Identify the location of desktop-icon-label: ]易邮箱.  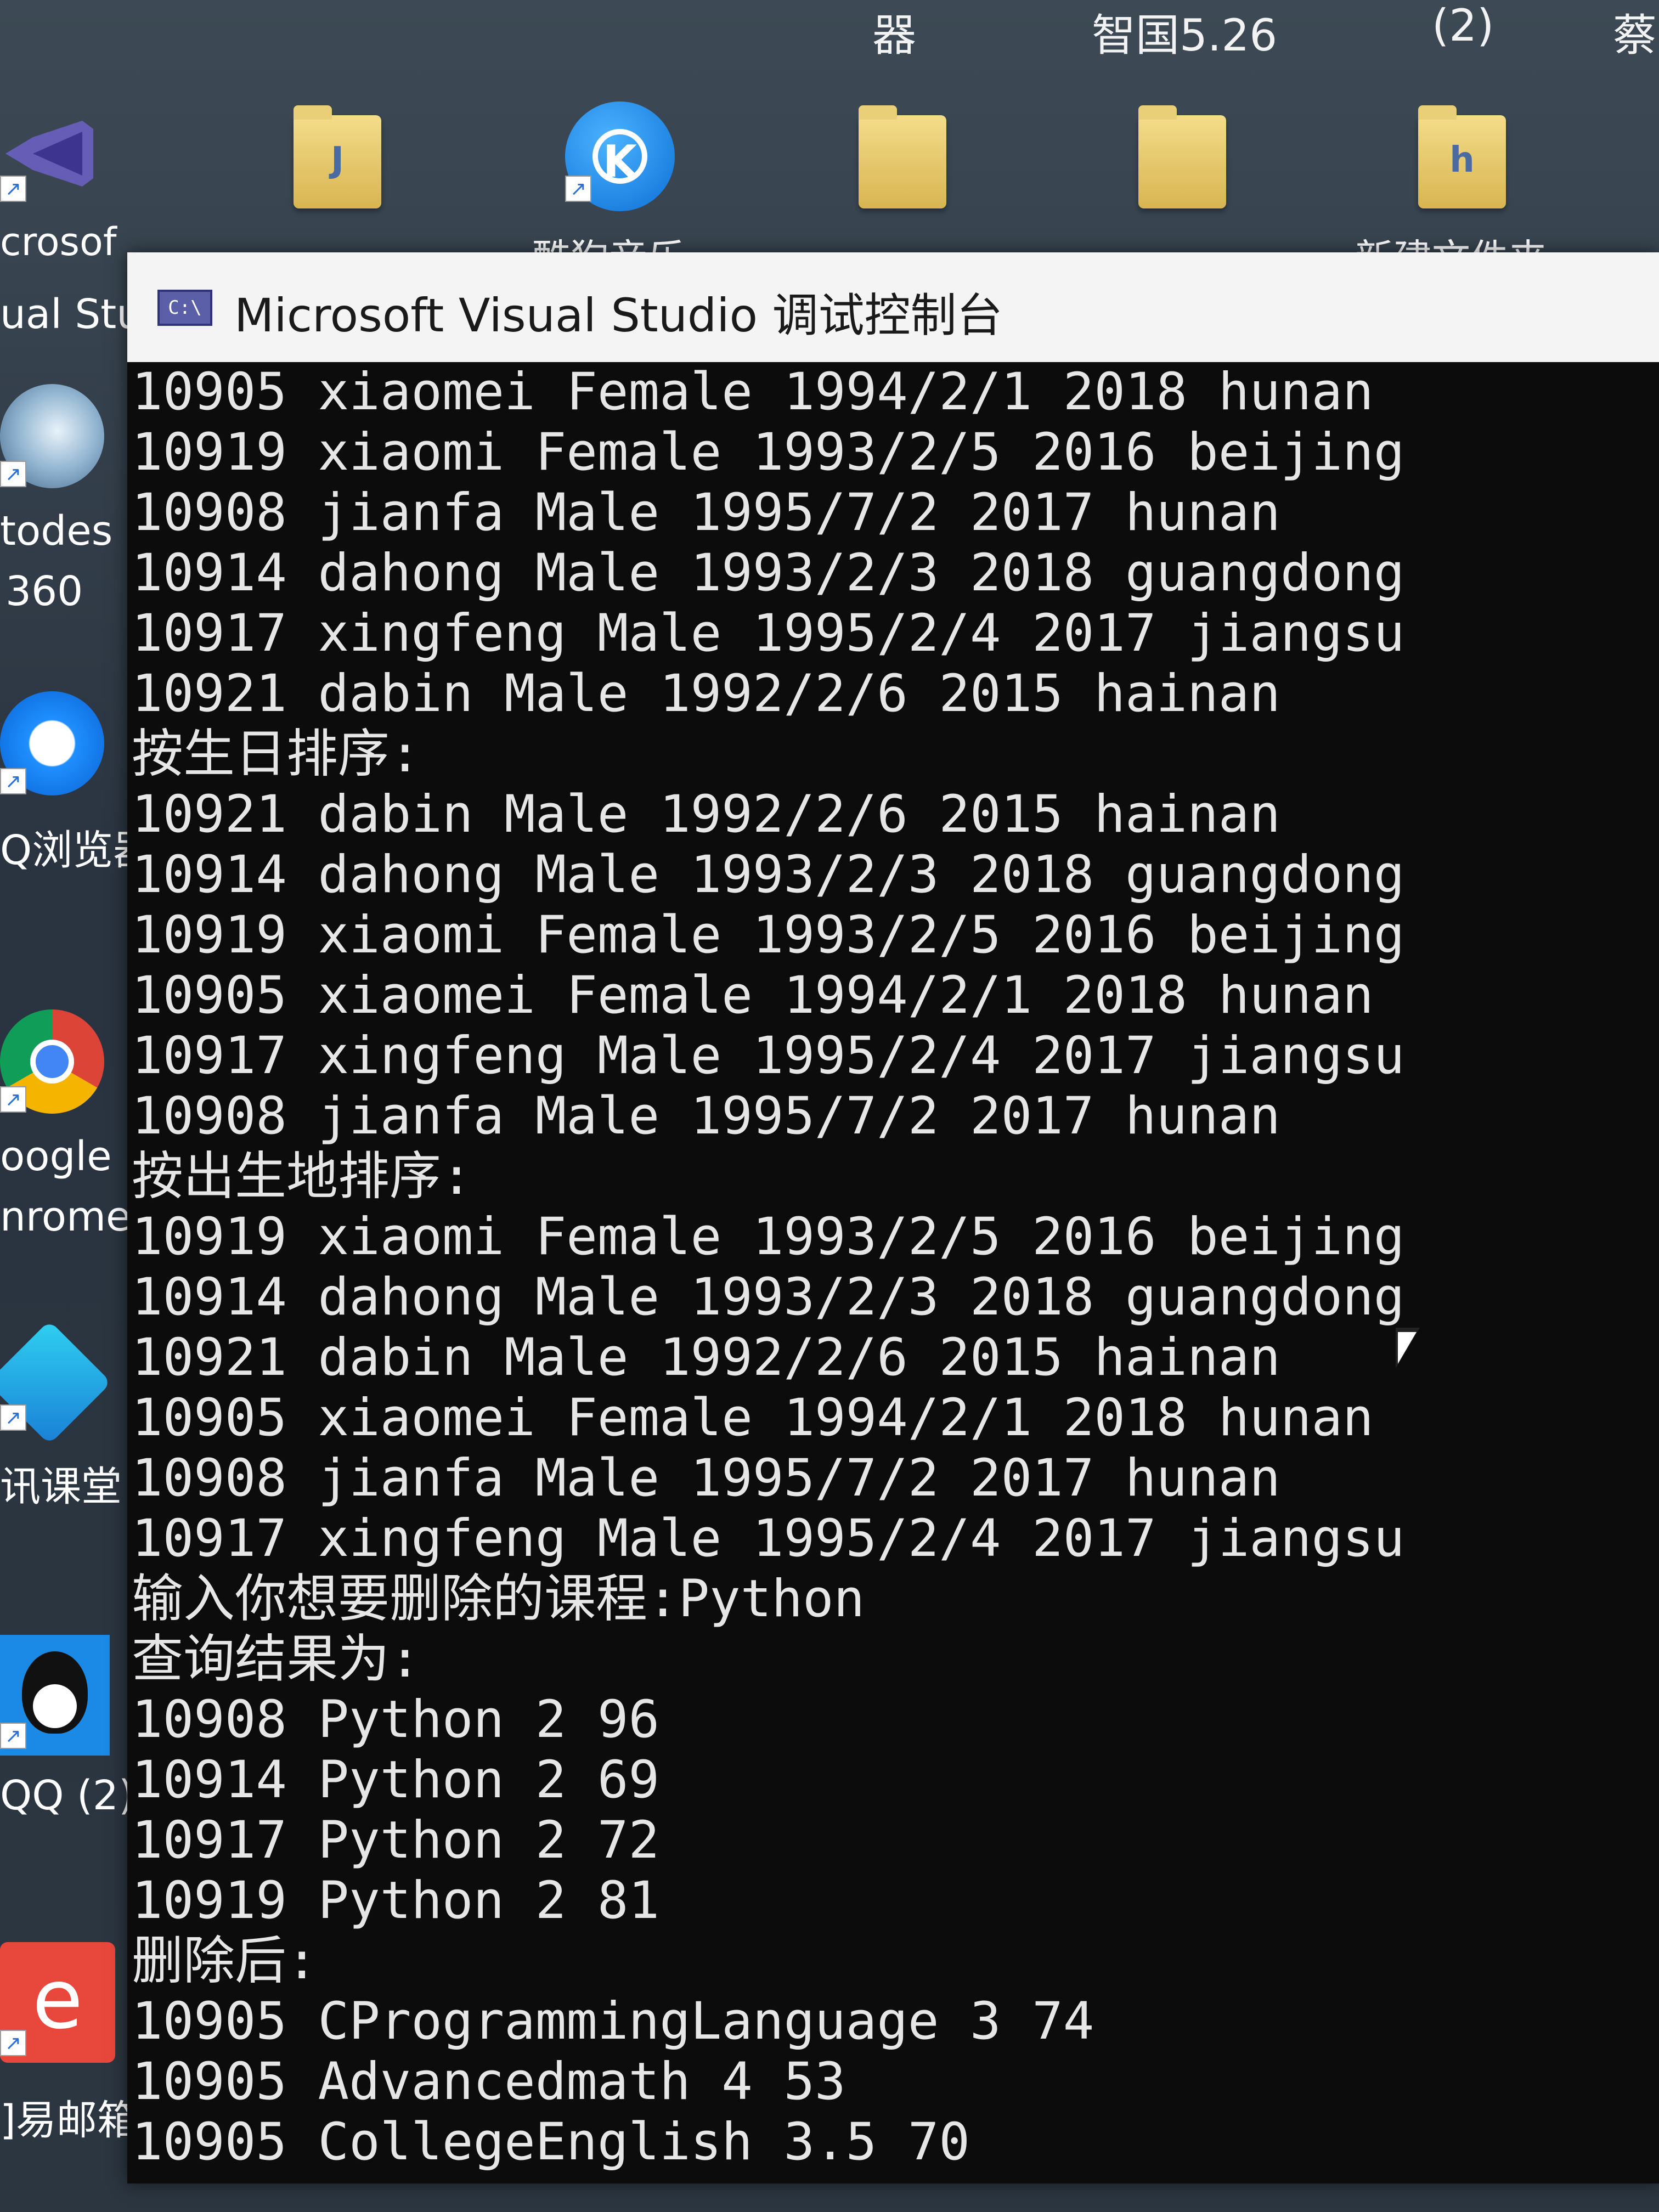
(69, 2120).